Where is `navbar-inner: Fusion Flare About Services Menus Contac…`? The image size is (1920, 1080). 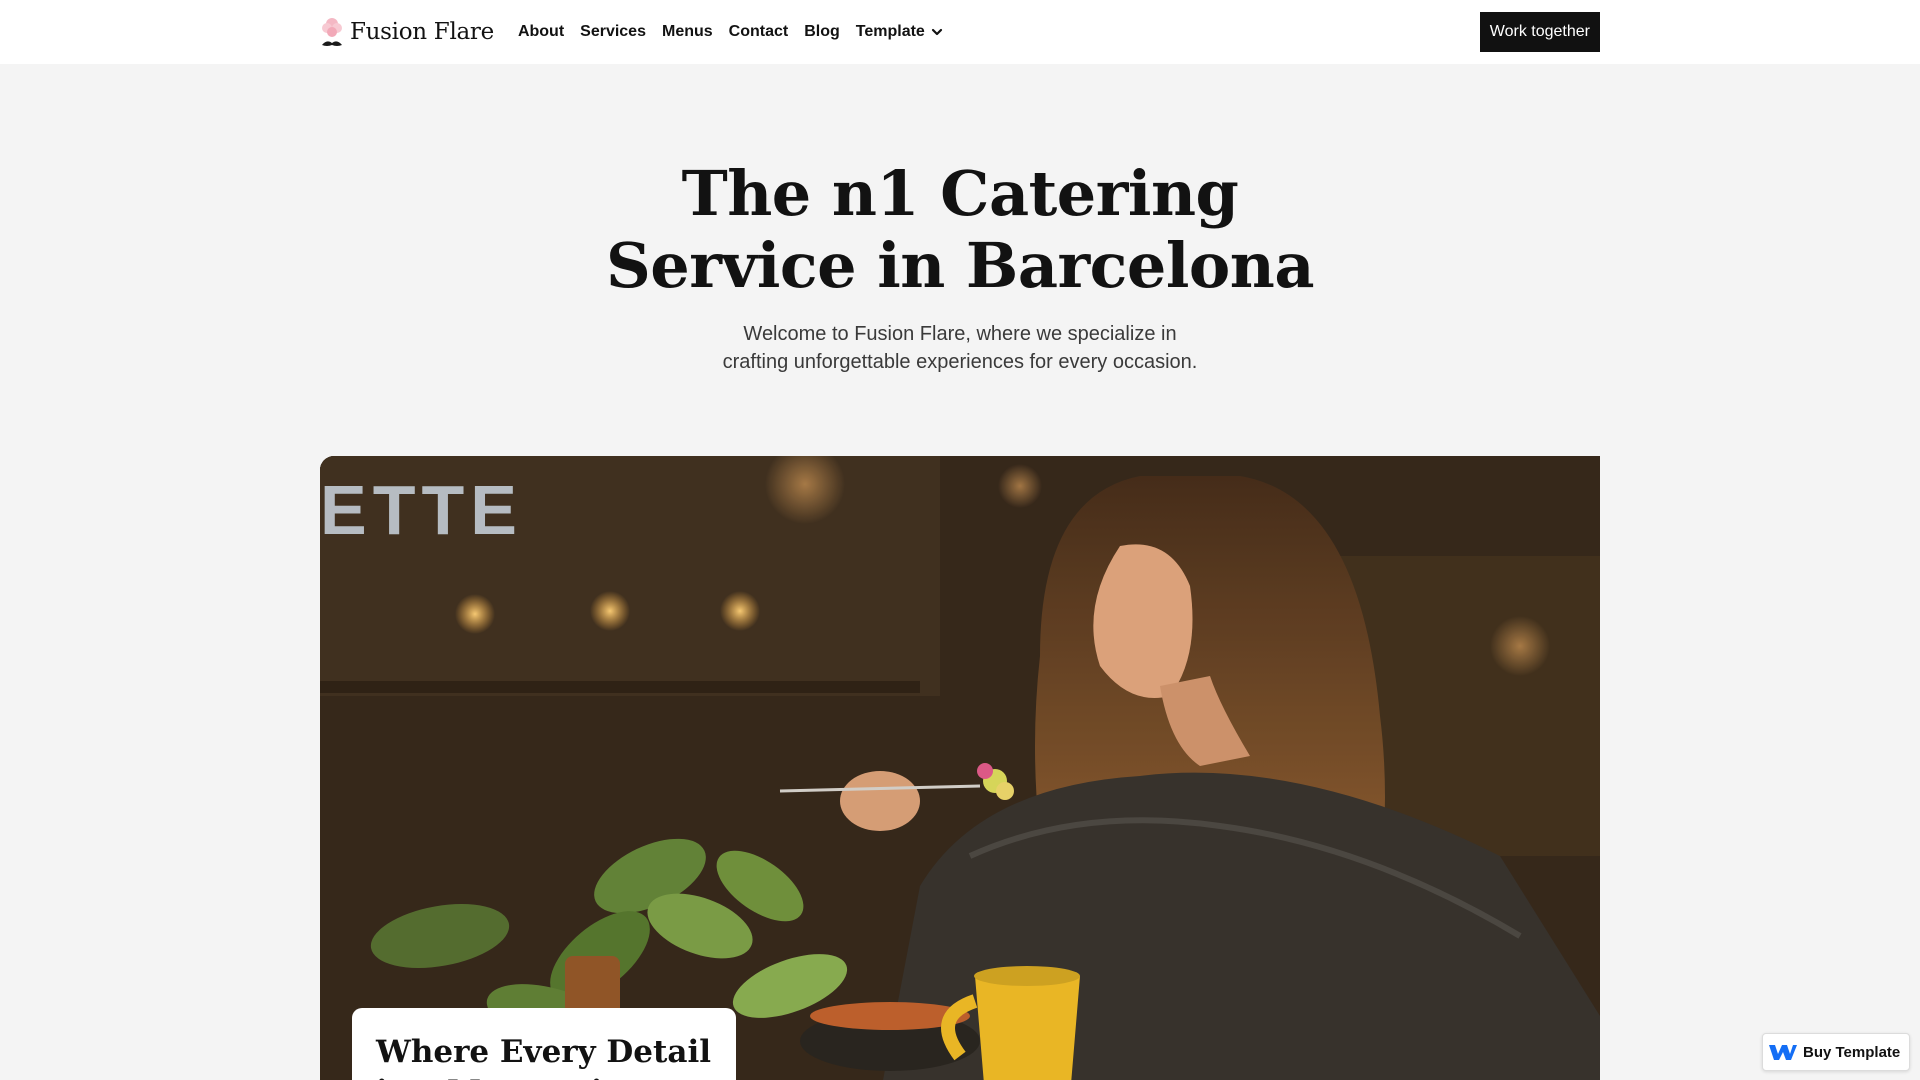
navbar-inner: Fusion Flare About Services Menus Contac… is located at coordinates (960, 32).